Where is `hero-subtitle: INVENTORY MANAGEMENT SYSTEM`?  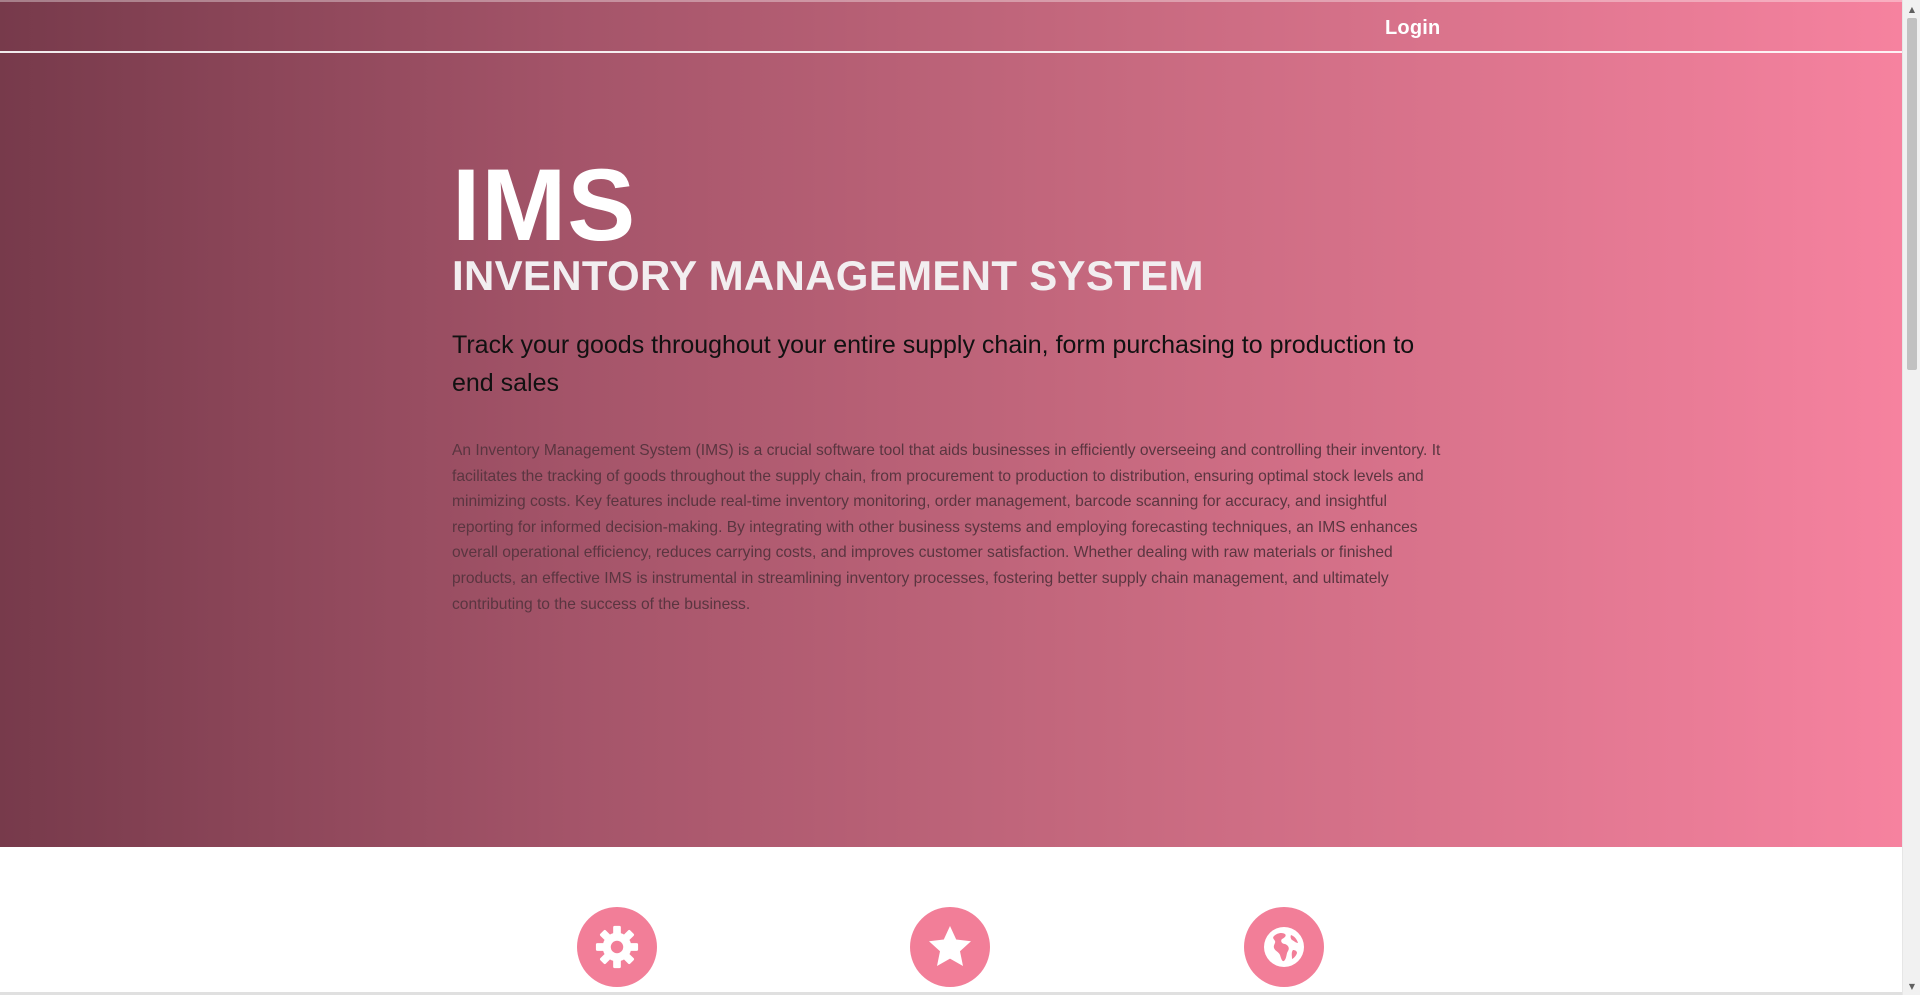
hero-subtitle: INVENTORY MANAGEMENT SYSTEM is located at coordinates (828, 275).